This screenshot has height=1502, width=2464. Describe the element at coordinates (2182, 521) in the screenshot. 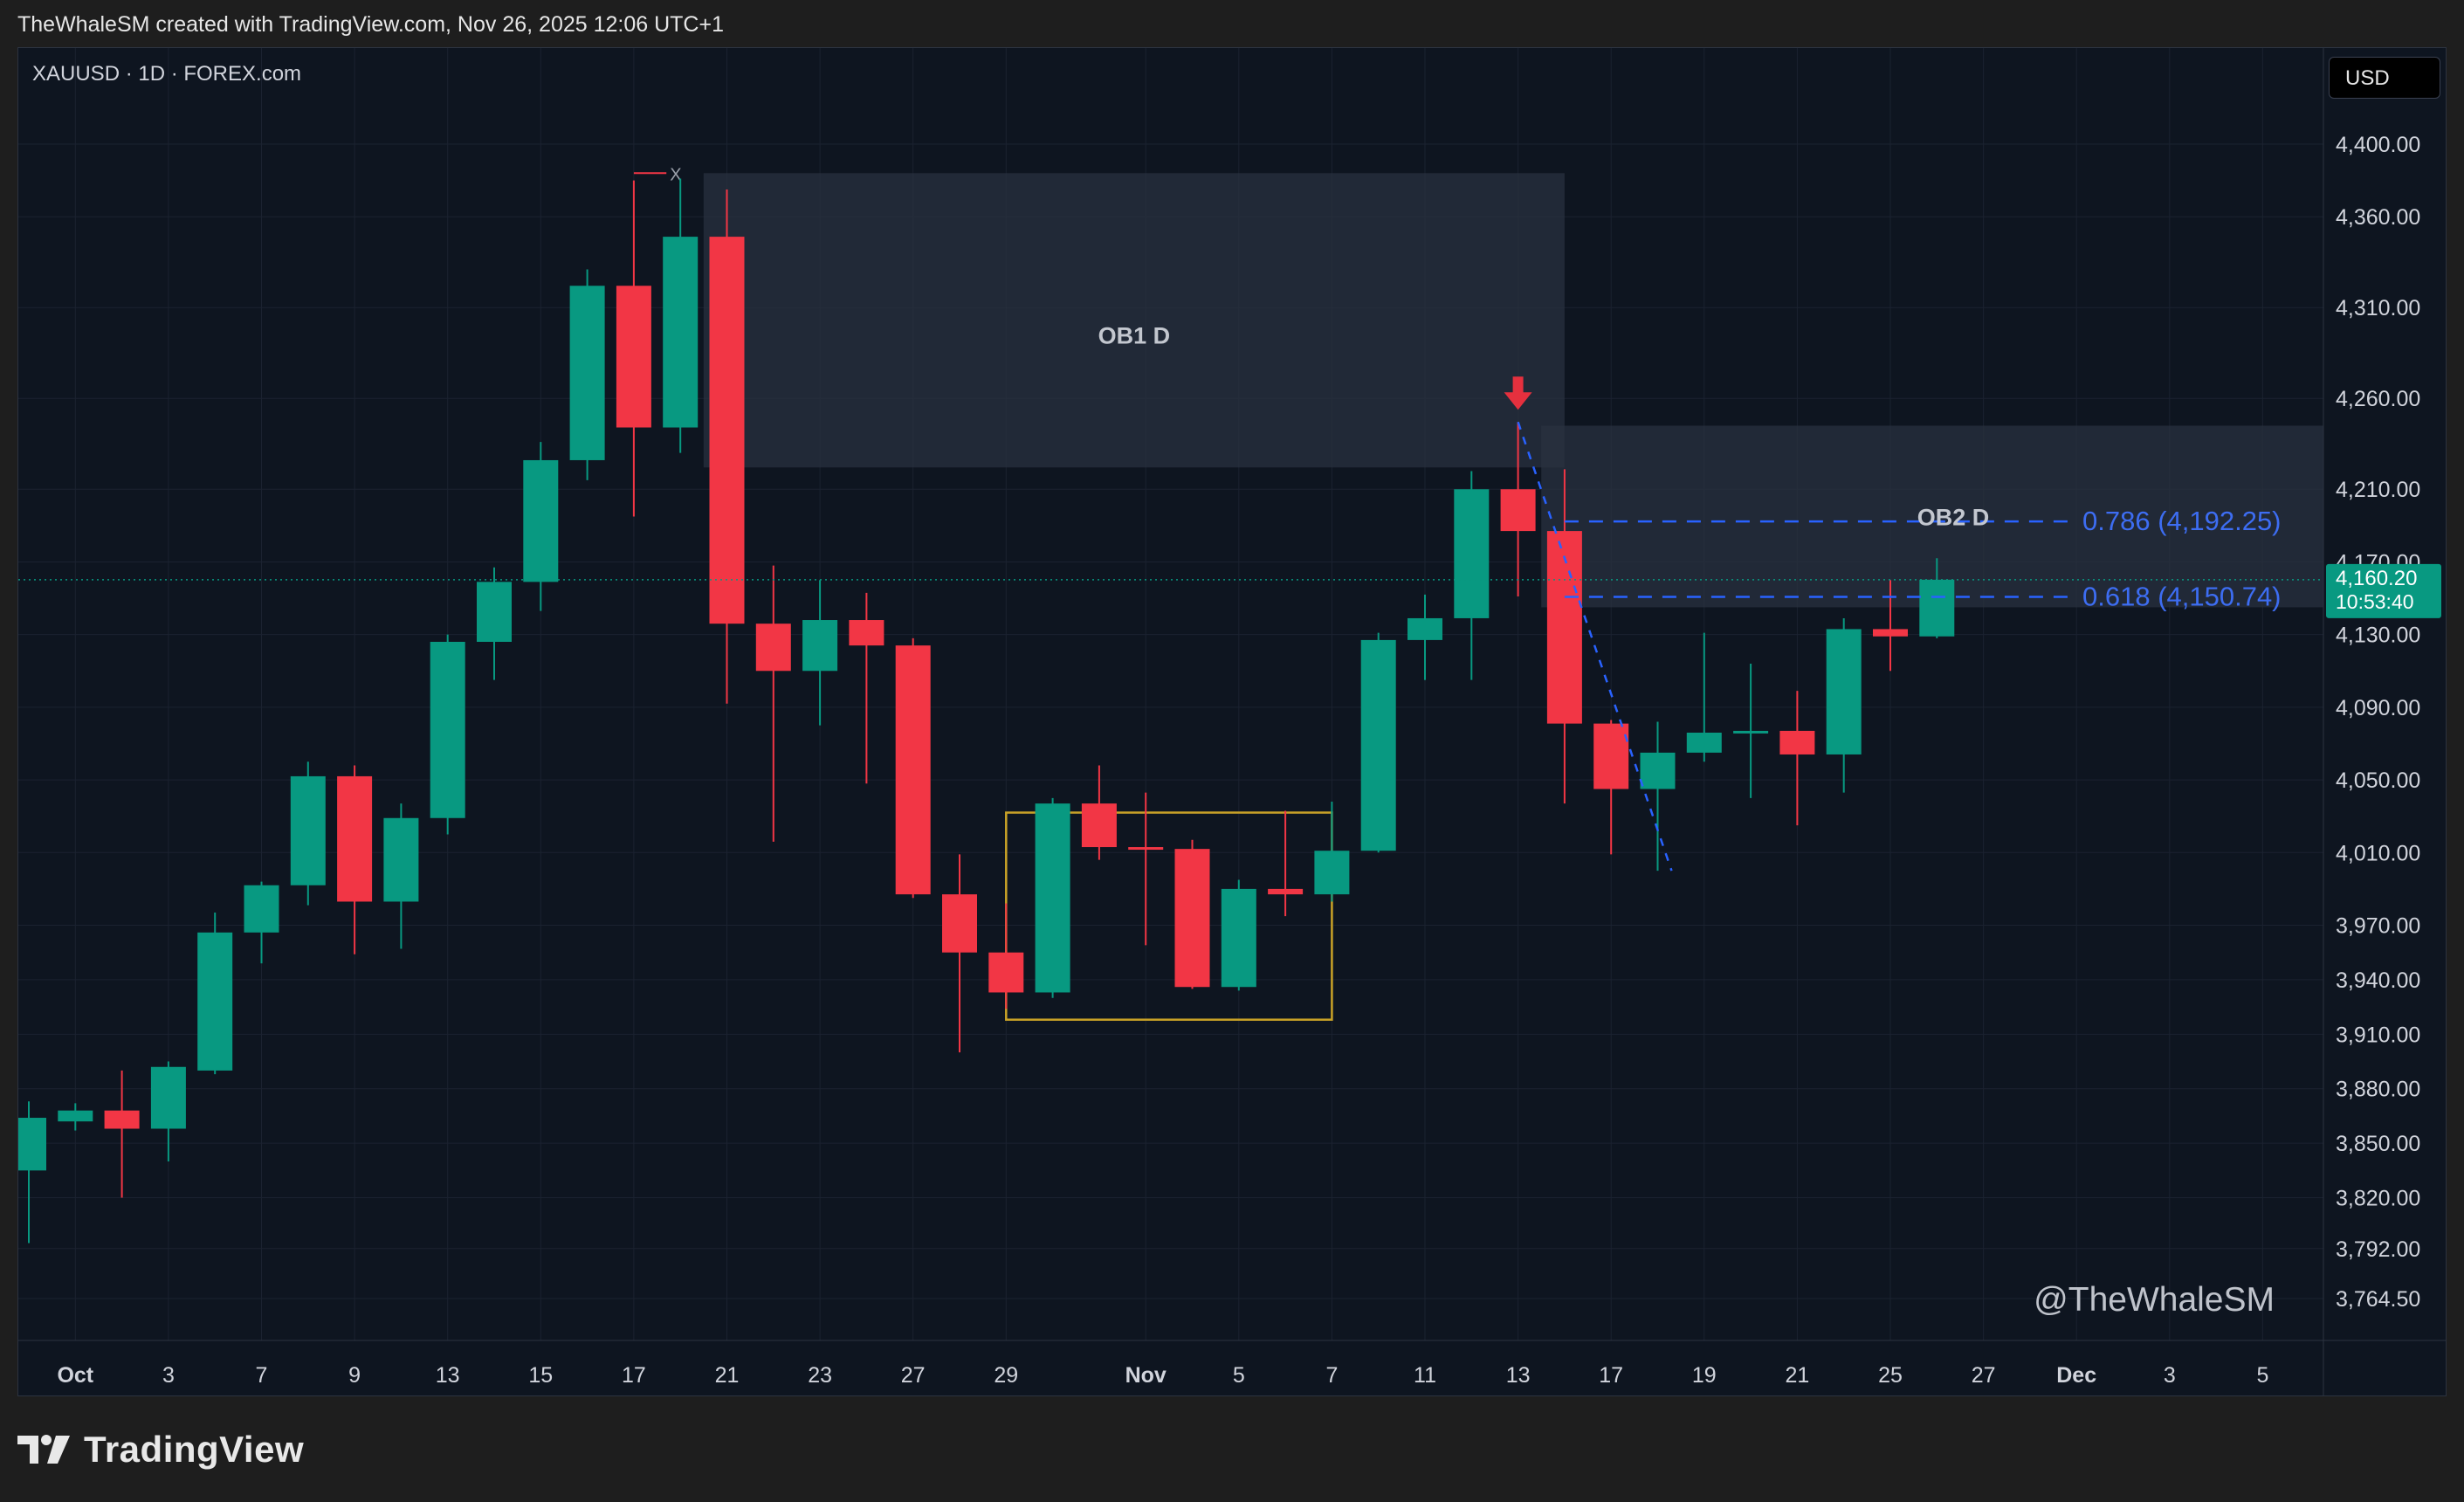

I see `fib-level-label: 0.786 (4,192.25)` at that location.